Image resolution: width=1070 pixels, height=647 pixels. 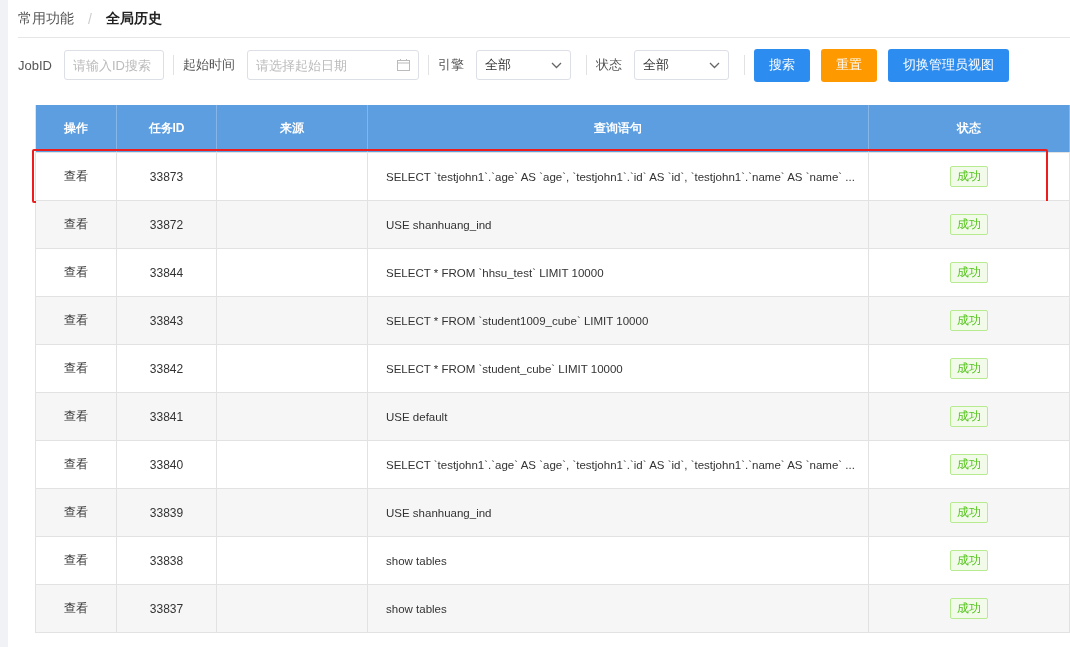 I want to click on table-cell: 33838, so click(x=166, y=560).